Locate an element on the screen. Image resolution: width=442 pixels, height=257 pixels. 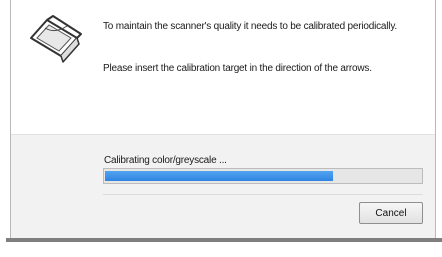
window-bottom-edge is located at coordinates (224, 240).